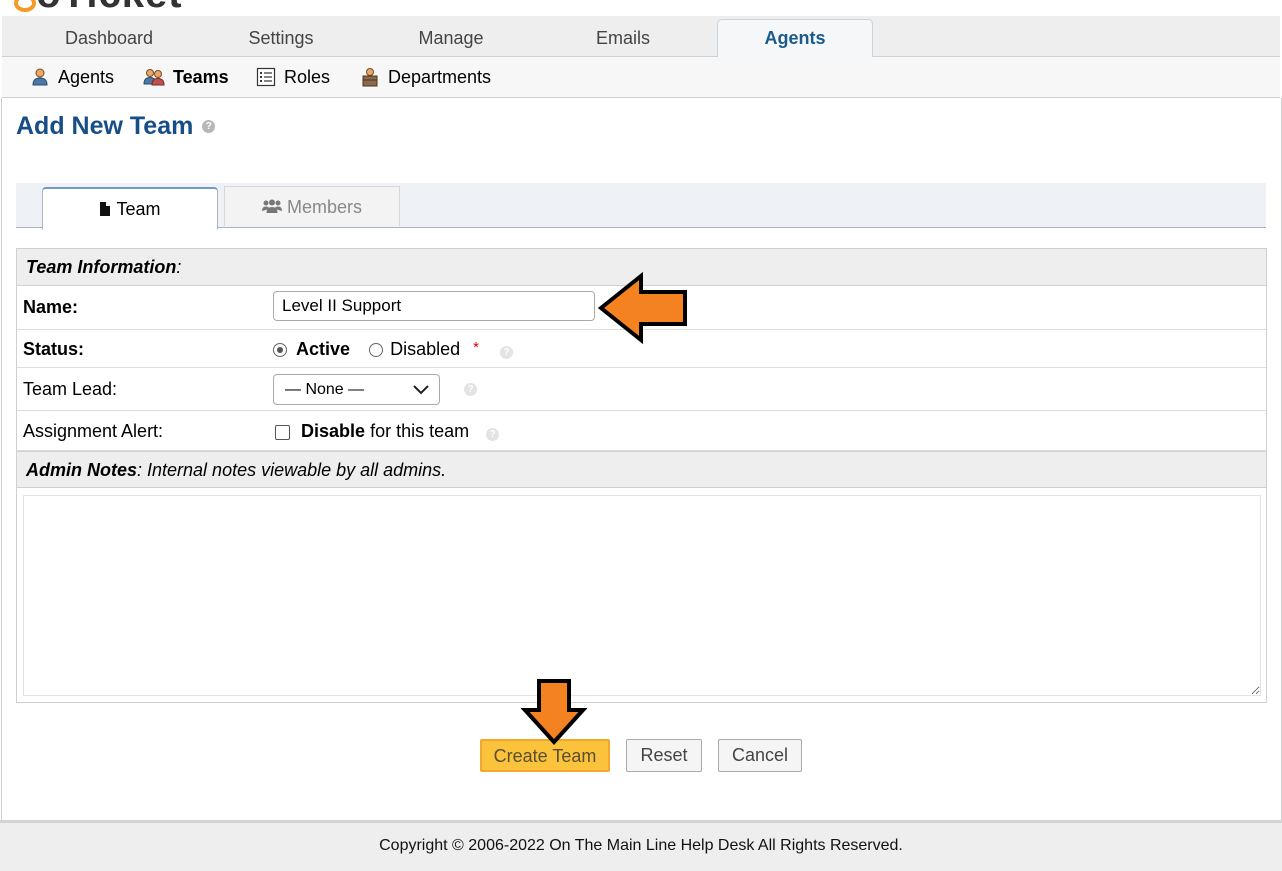 The image size is (1282, 871). I want to click on team-lead-select: — None —, so click(356, 389).